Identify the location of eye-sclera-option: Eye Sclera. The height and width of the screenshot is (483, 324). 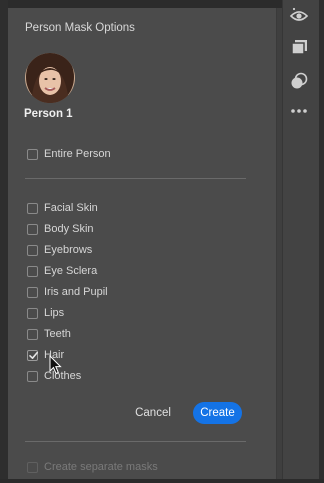
(62, 271).